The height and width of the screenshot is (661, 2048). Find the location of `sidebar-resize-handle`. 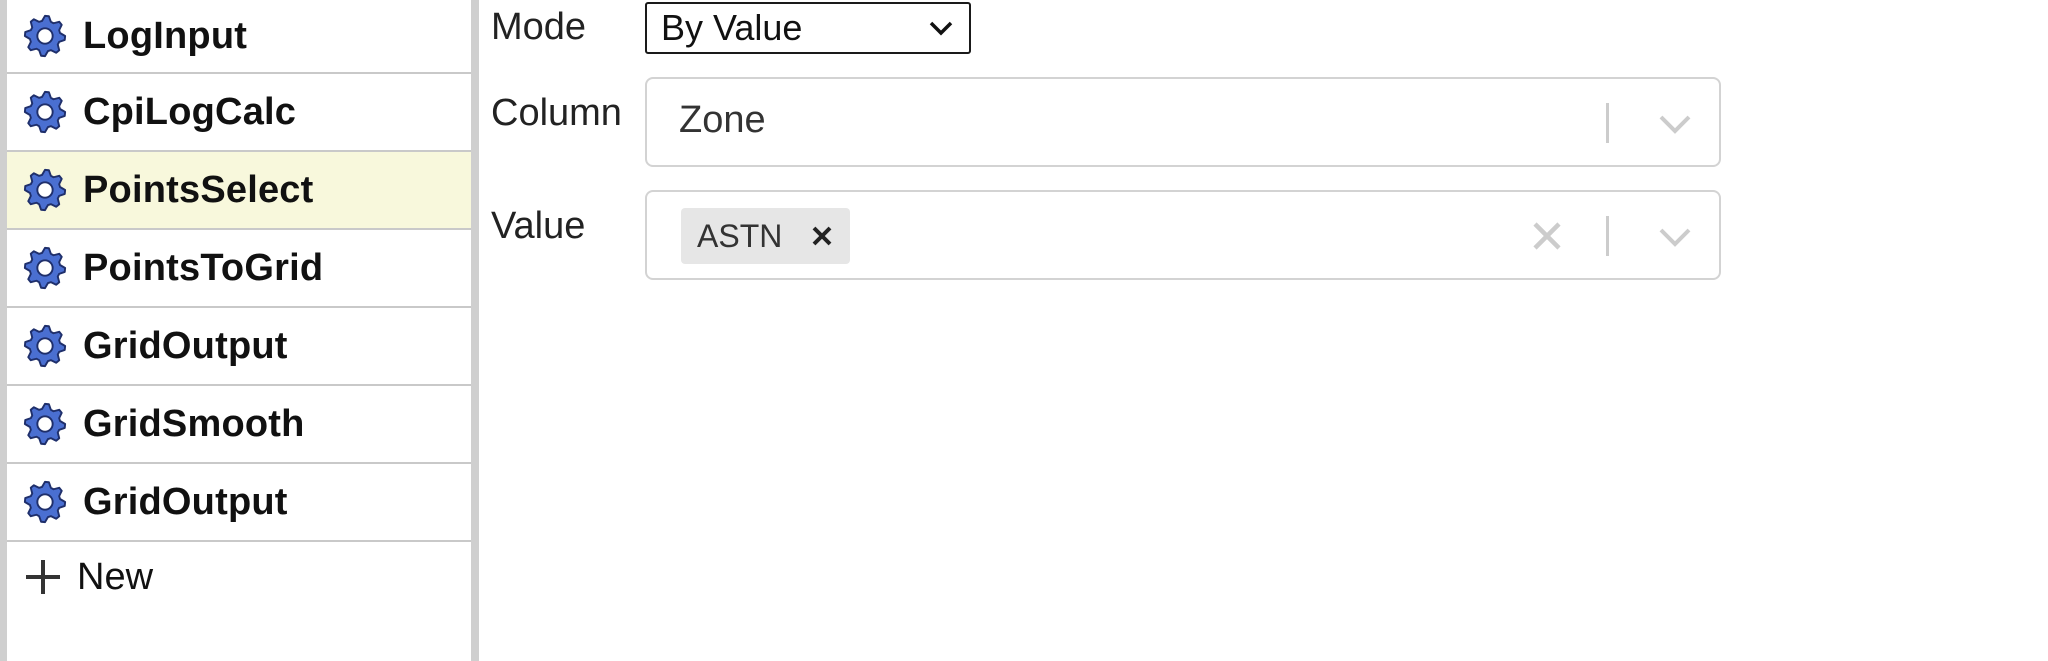

sidebar-resize-handle is located at coordinates (475, 330).